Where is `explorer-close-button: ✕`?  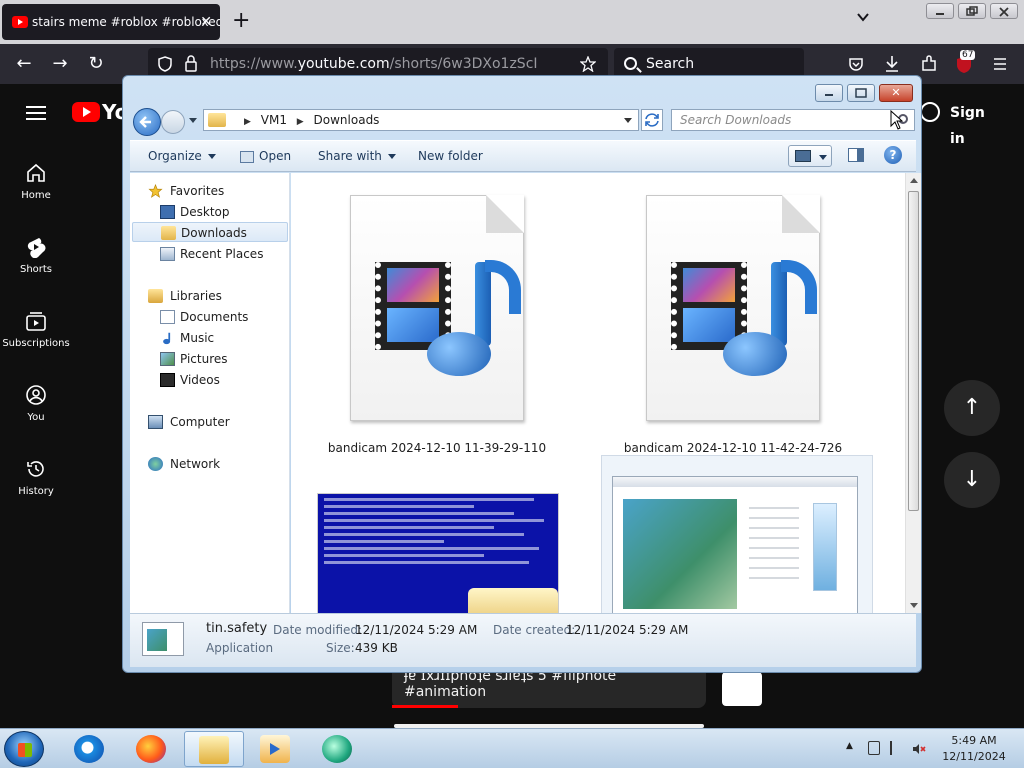 explorer-close-button: ✕ is located at coordinates (896, 93).